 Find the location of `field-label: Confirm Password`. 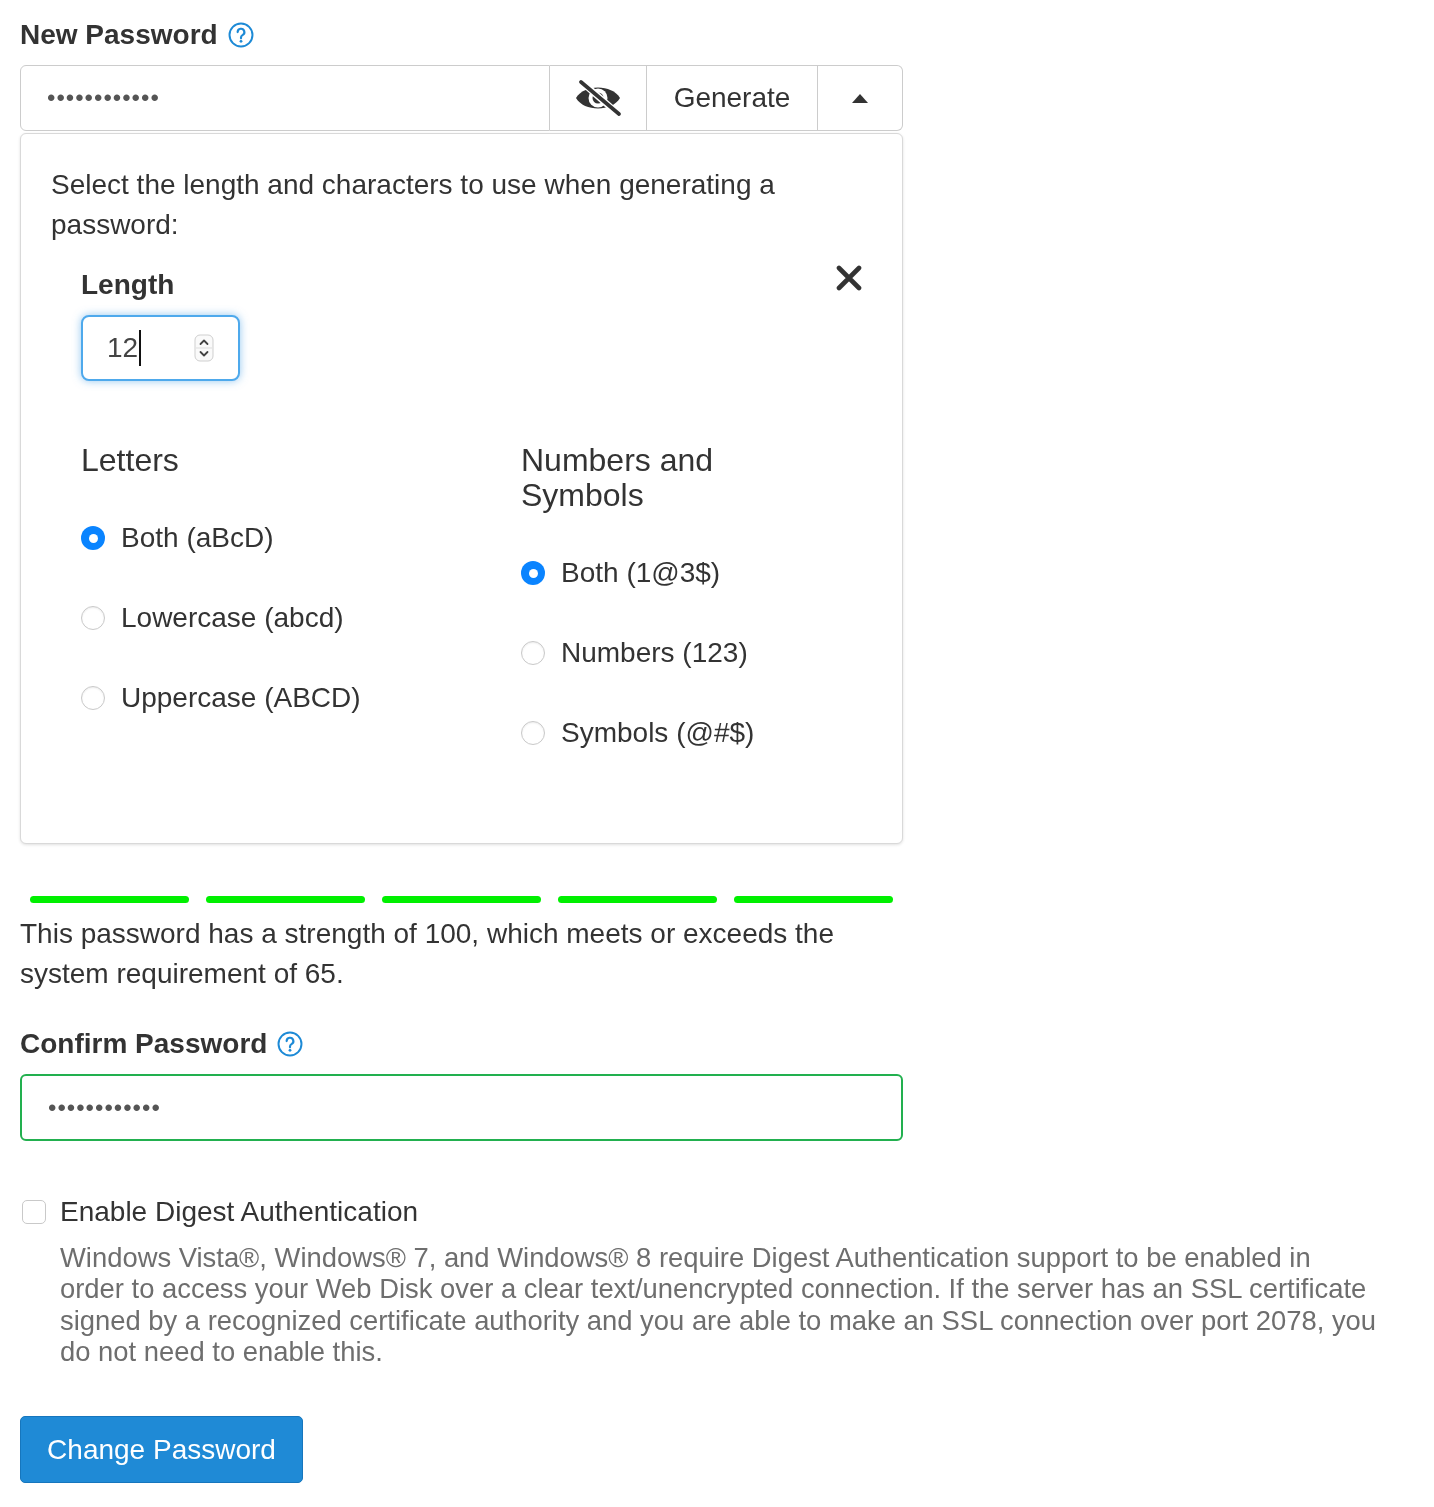

field-label: Confirm Password is located at coordinates (144, 1044).